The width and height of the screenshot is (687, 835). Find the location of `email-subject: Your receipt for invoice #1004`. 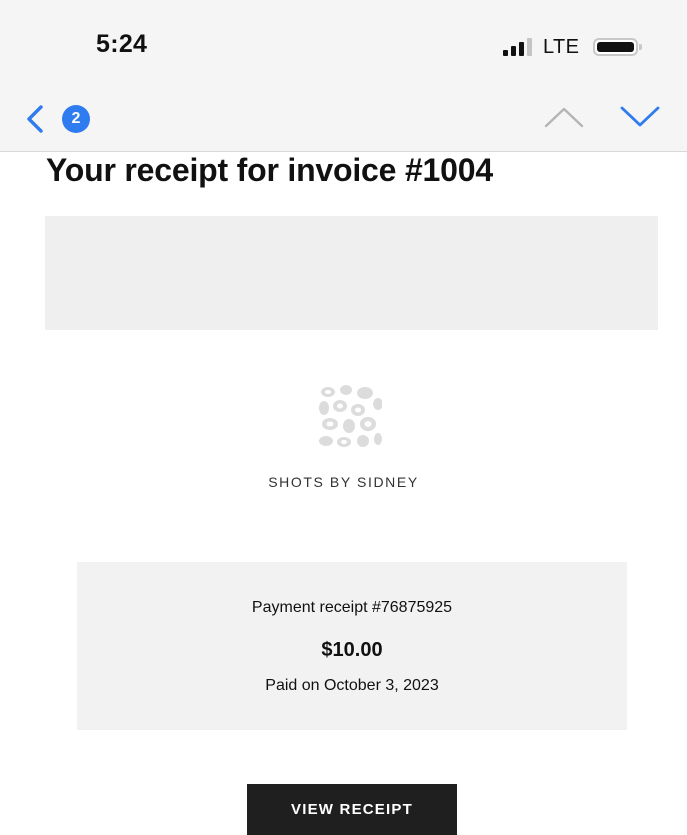

email-subject: Your receipt for invoice #1004 is located at coordinates (269, 170).